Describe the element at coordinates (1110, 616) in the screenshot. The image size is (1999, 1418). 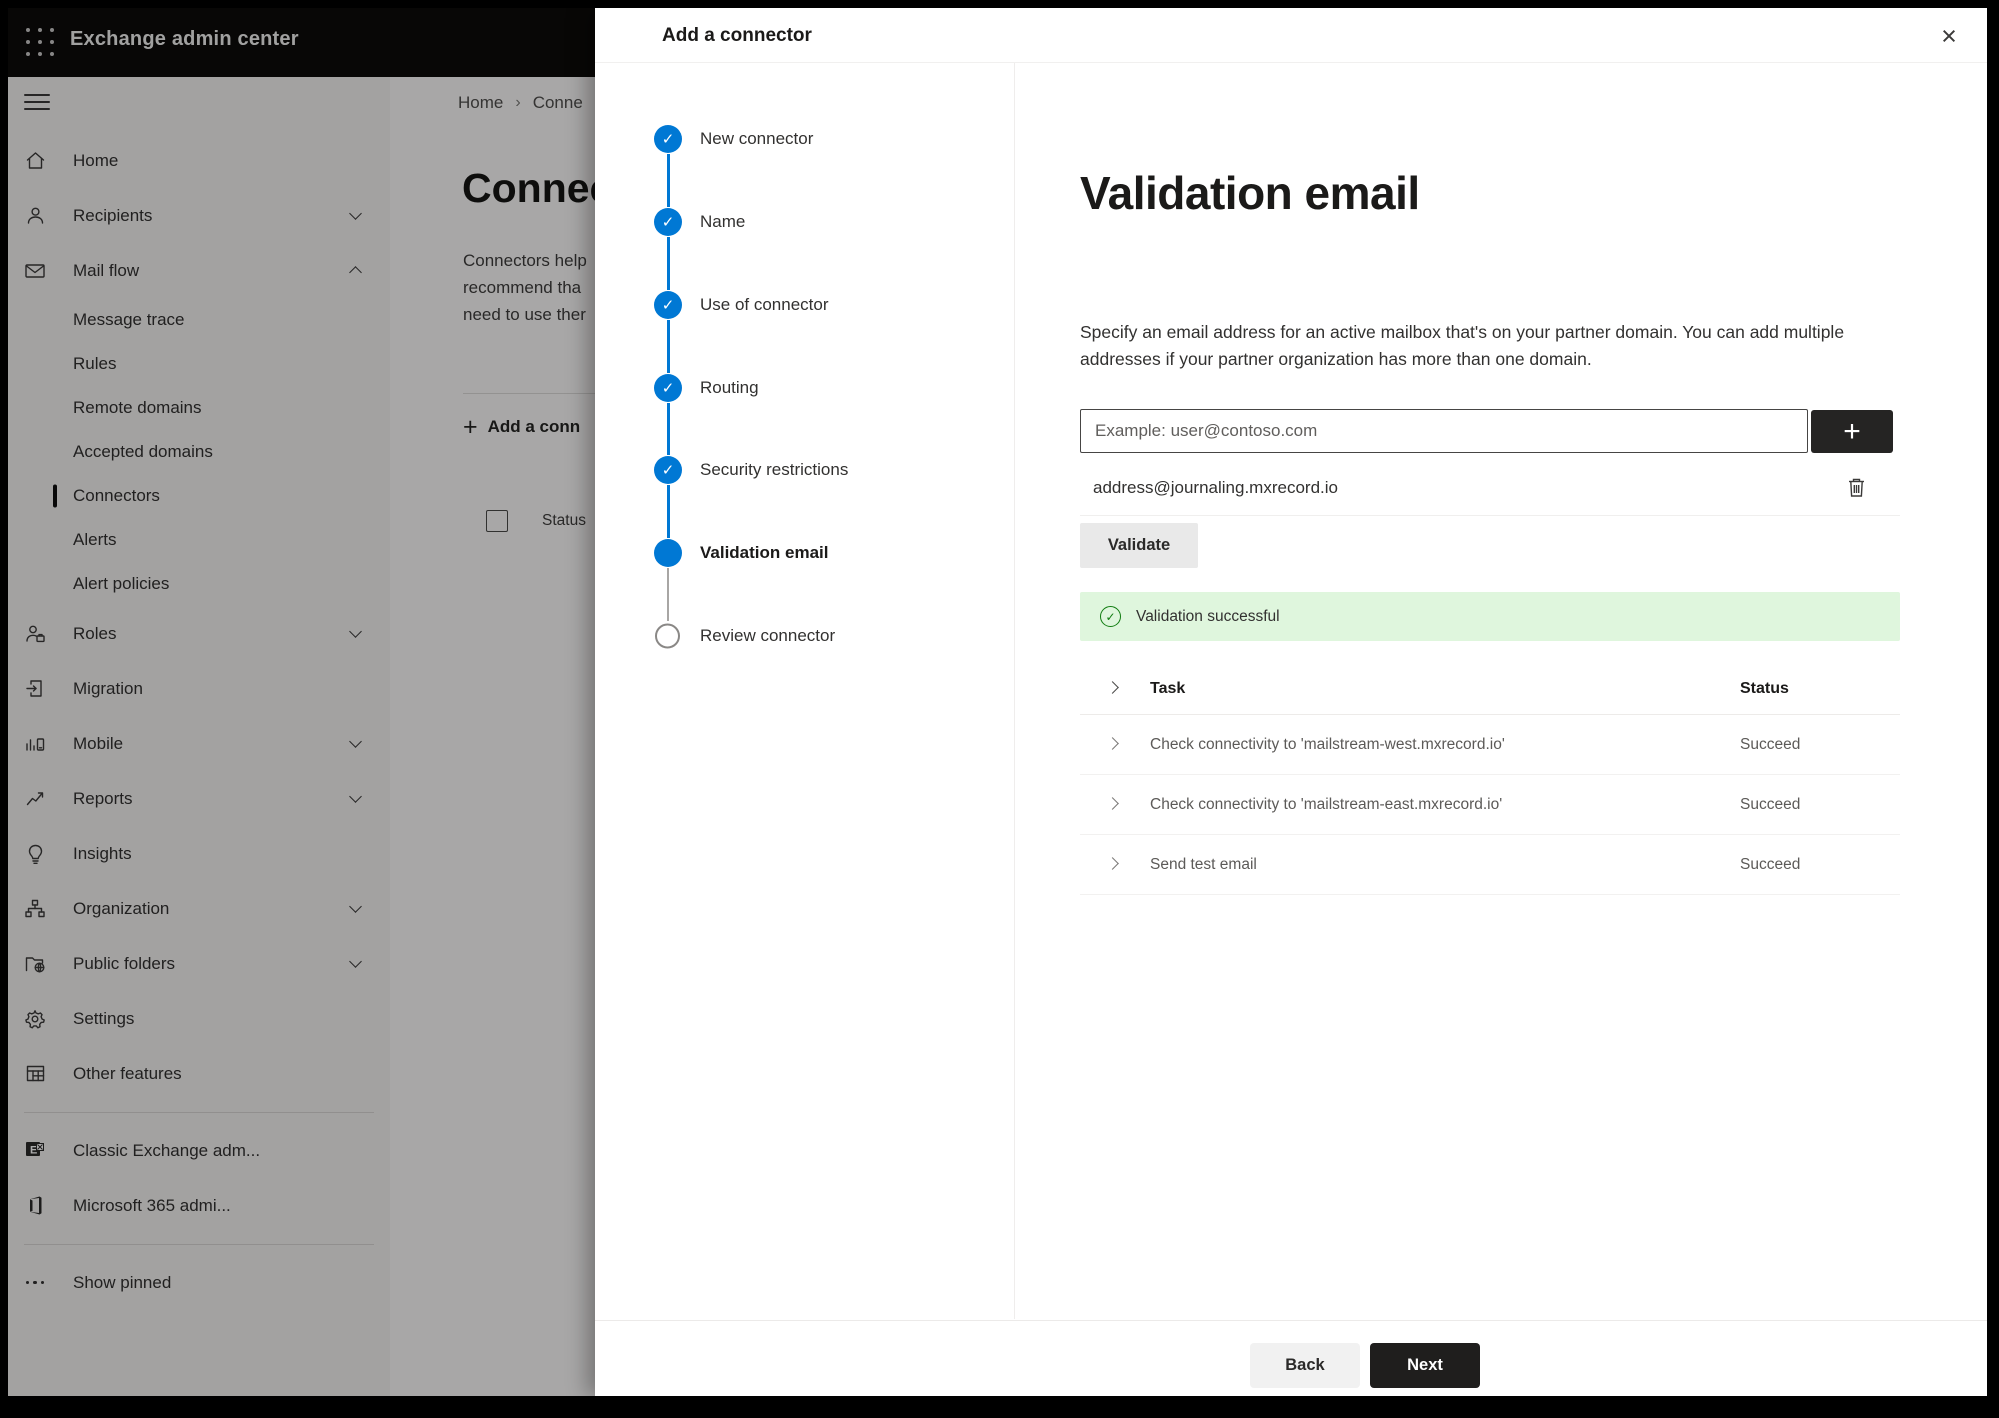
I see `success-check-icon: ✓` at that location.